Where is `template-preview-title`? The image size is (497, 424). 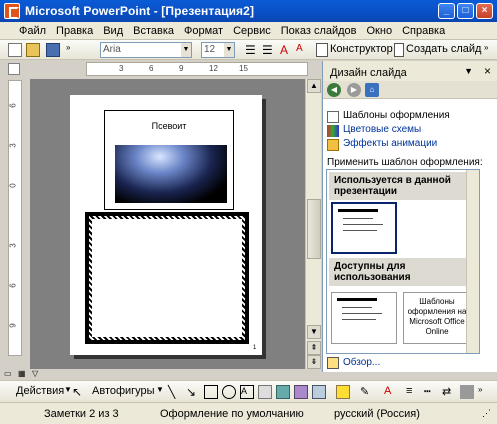 template-preview-title is located at coordinates (357, 299).